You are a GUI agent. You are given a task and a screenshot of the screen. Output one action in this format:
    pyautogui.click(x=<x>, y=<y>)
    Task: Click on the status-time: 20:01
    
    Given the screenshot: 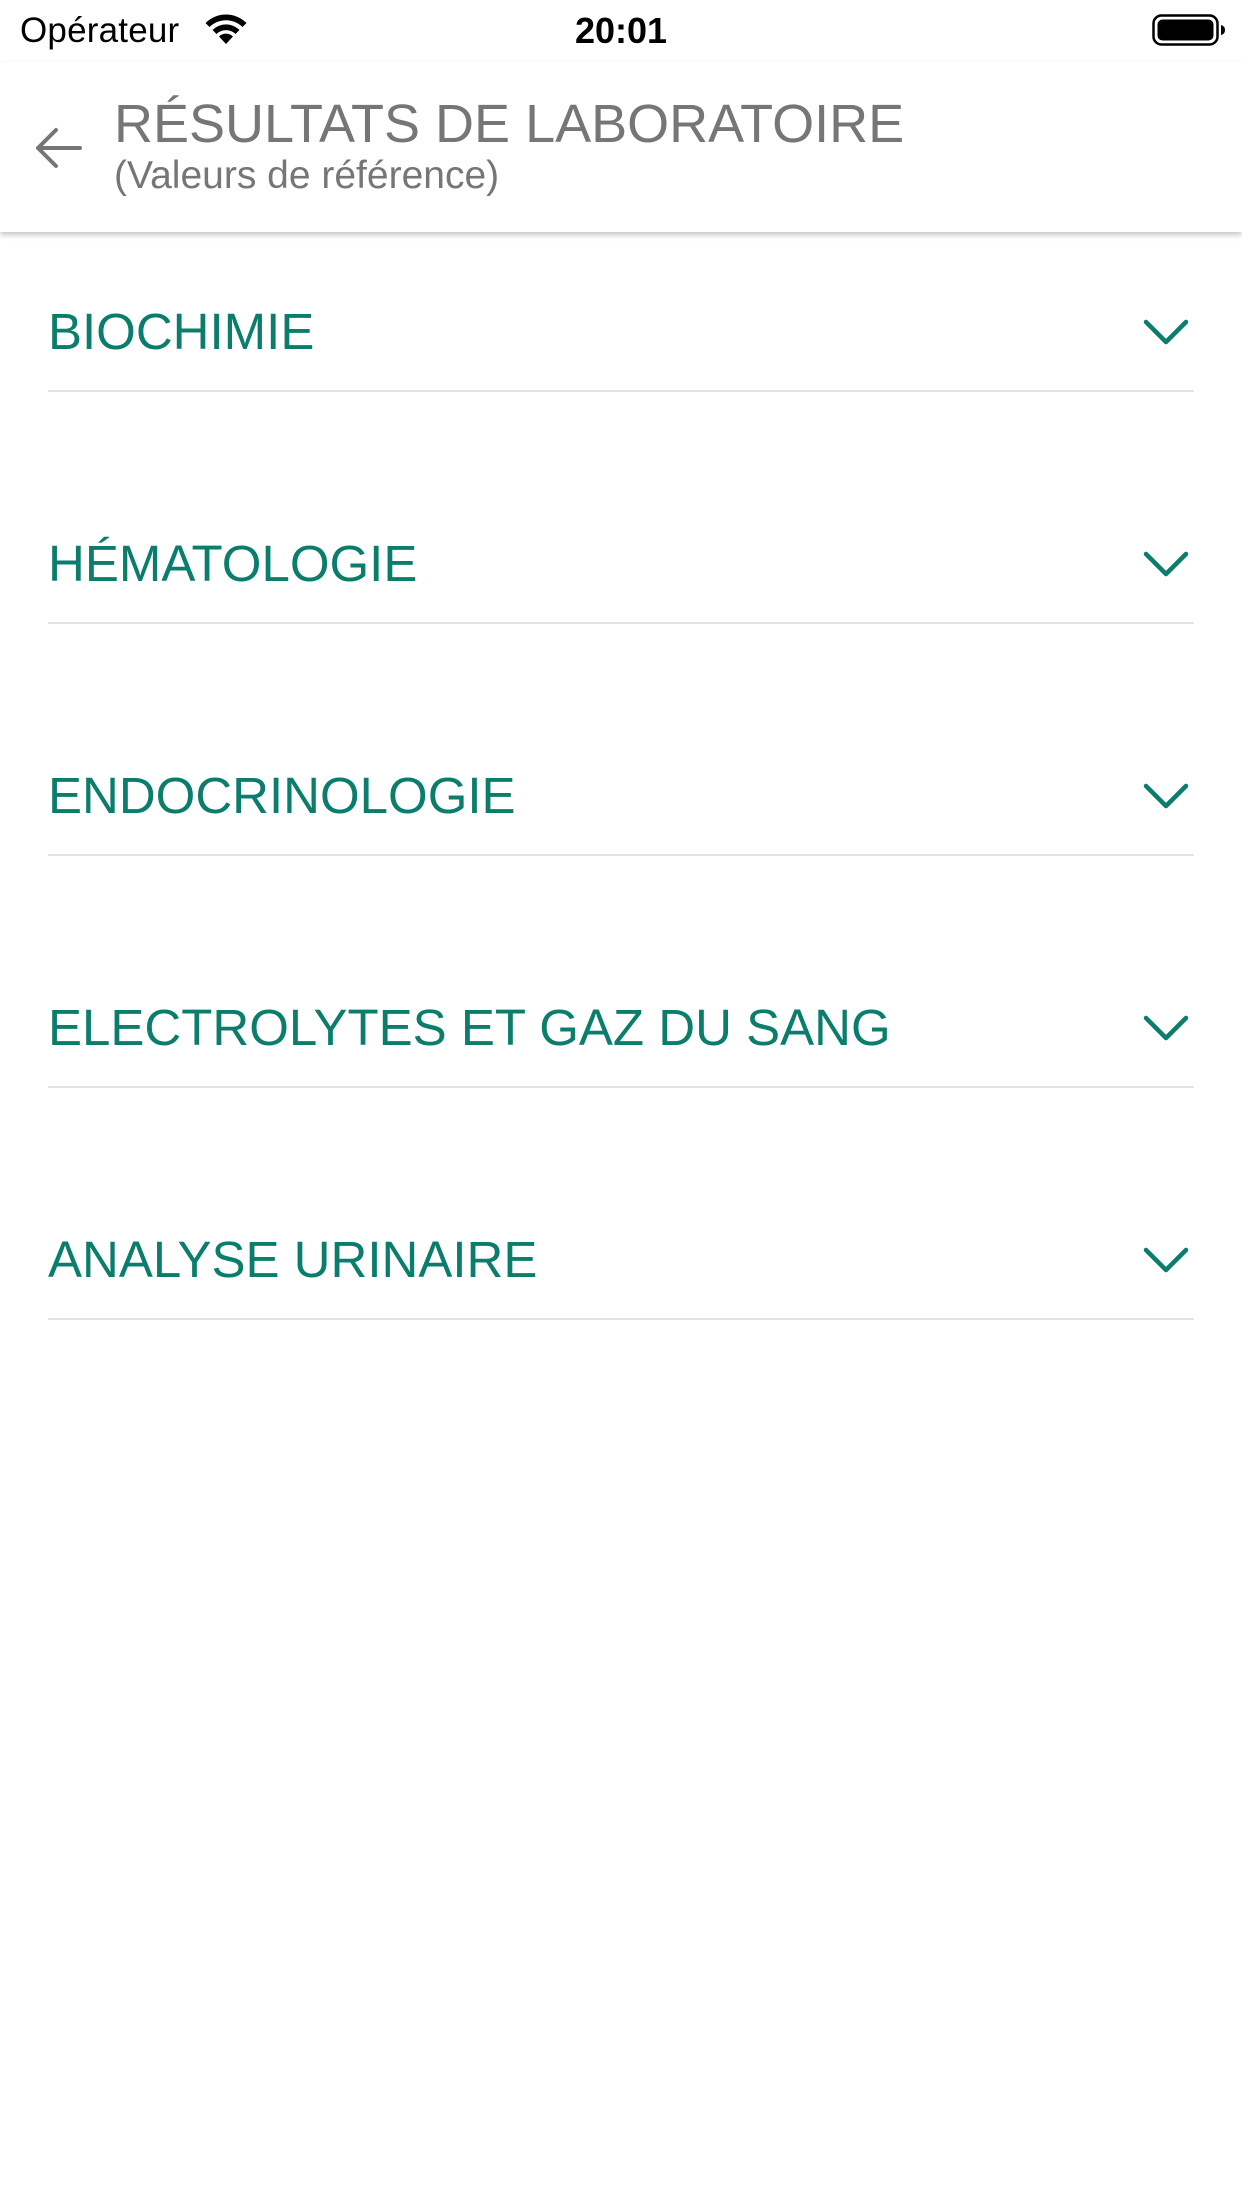 What is the action you would take?
    pyautogui.click(x=621, y=30)
    